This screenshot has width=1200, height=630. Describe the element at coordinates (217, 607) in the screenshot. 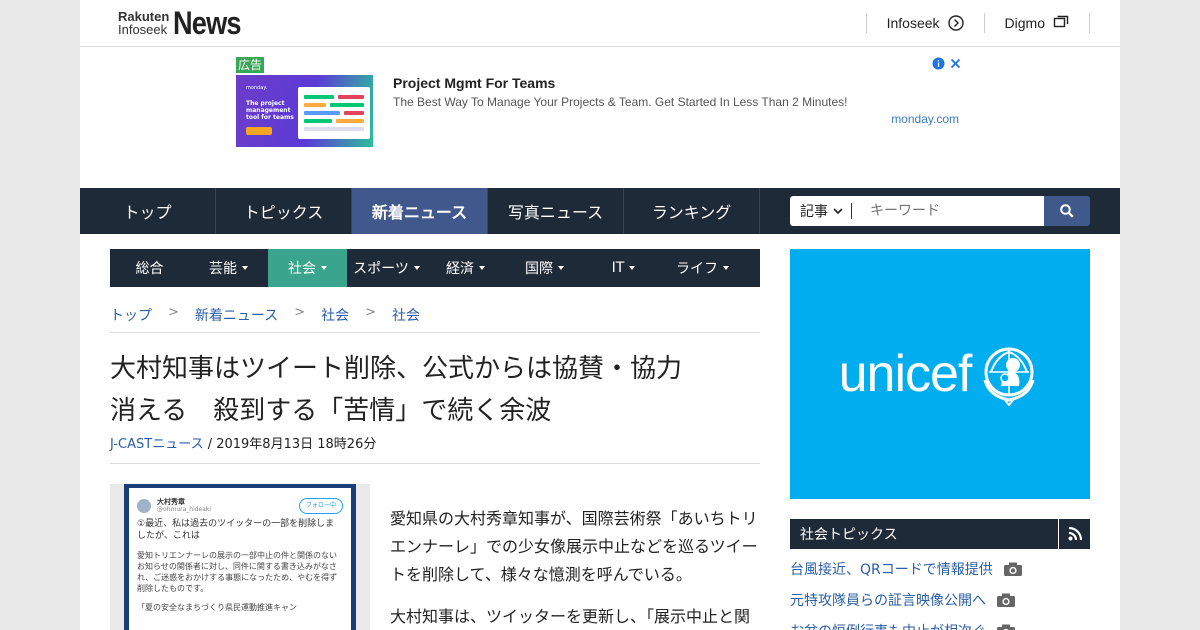

I see `tweet-text-line3: 「夏の安全なまちづくり県民運動推進キャン` at that location.